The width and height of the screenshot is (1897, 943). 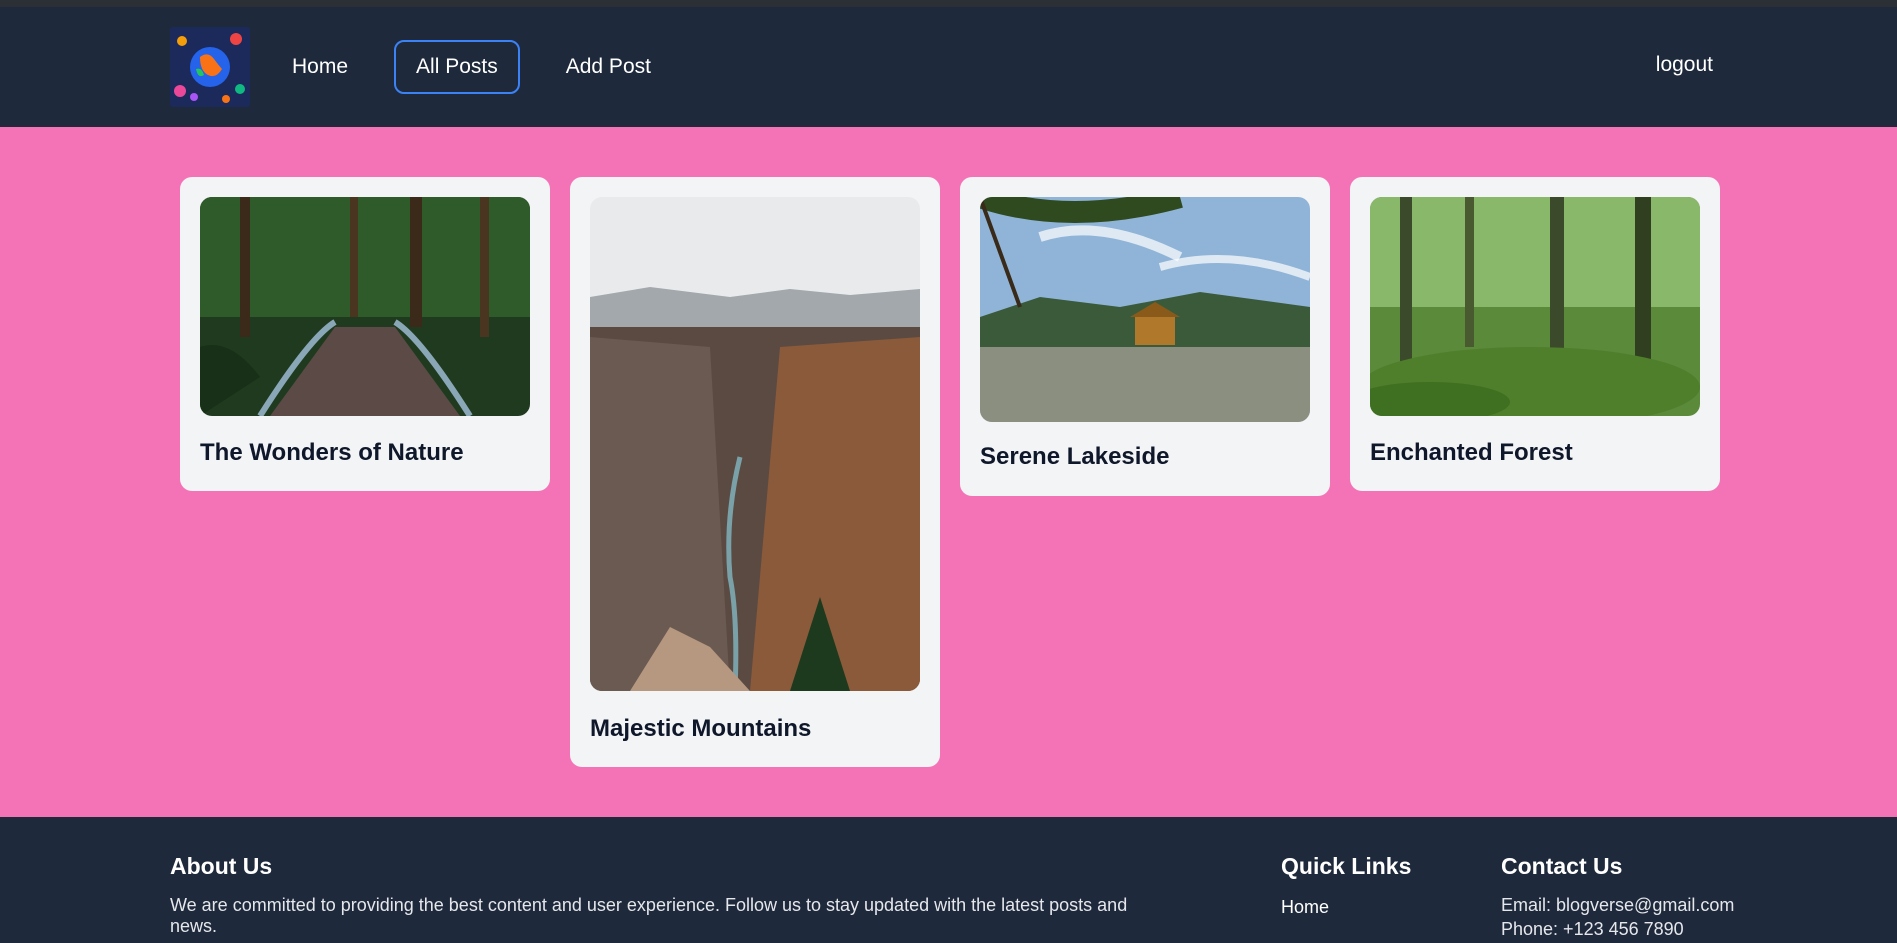 I want to click on canyon-mountains-image, so click(x=755, y=444).